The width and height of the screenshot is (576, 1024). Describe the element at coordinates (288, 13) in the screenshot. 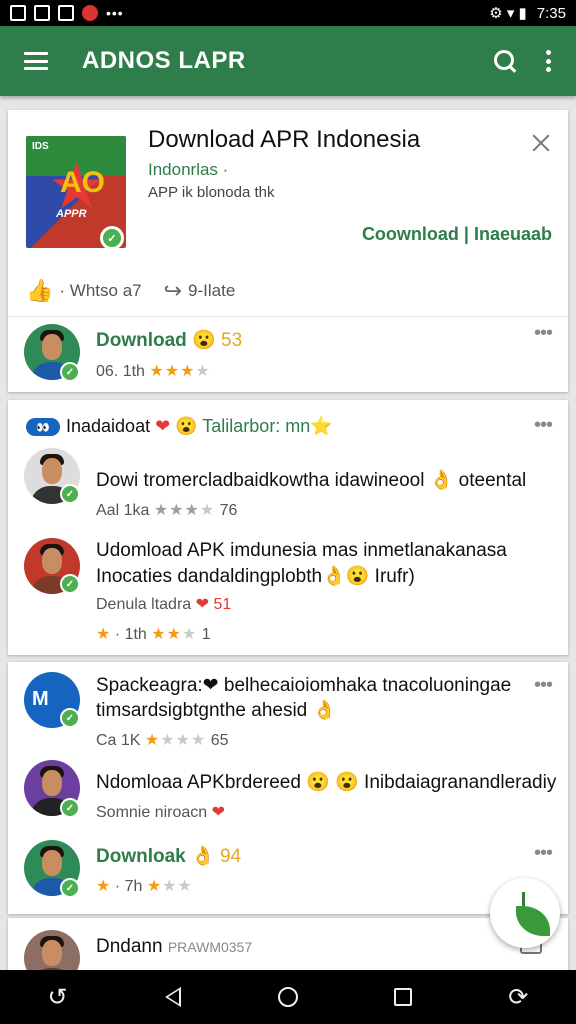

I see `status-bar: ••• ⚙ ▾ ▮ 7:35` at that location.